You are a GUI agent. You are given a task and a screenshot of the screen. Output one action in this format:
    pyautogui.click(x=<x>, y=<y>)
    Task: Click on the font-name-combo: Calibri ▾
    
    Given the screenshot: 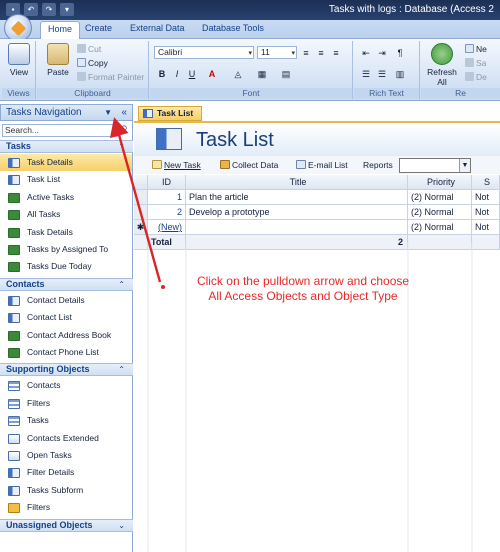 What is the action you would take?
    pyautogui.click(x=204, y=52)
    